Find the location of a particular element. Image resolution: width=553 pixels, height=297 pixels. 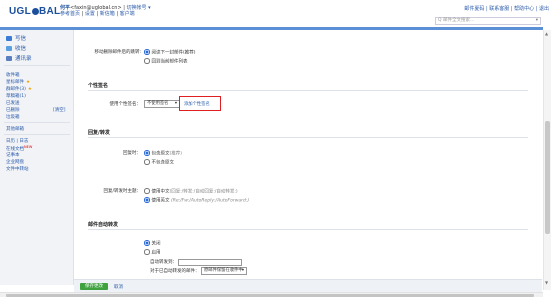

forward-option-on: 启用 is located at coordinates (152, 252).